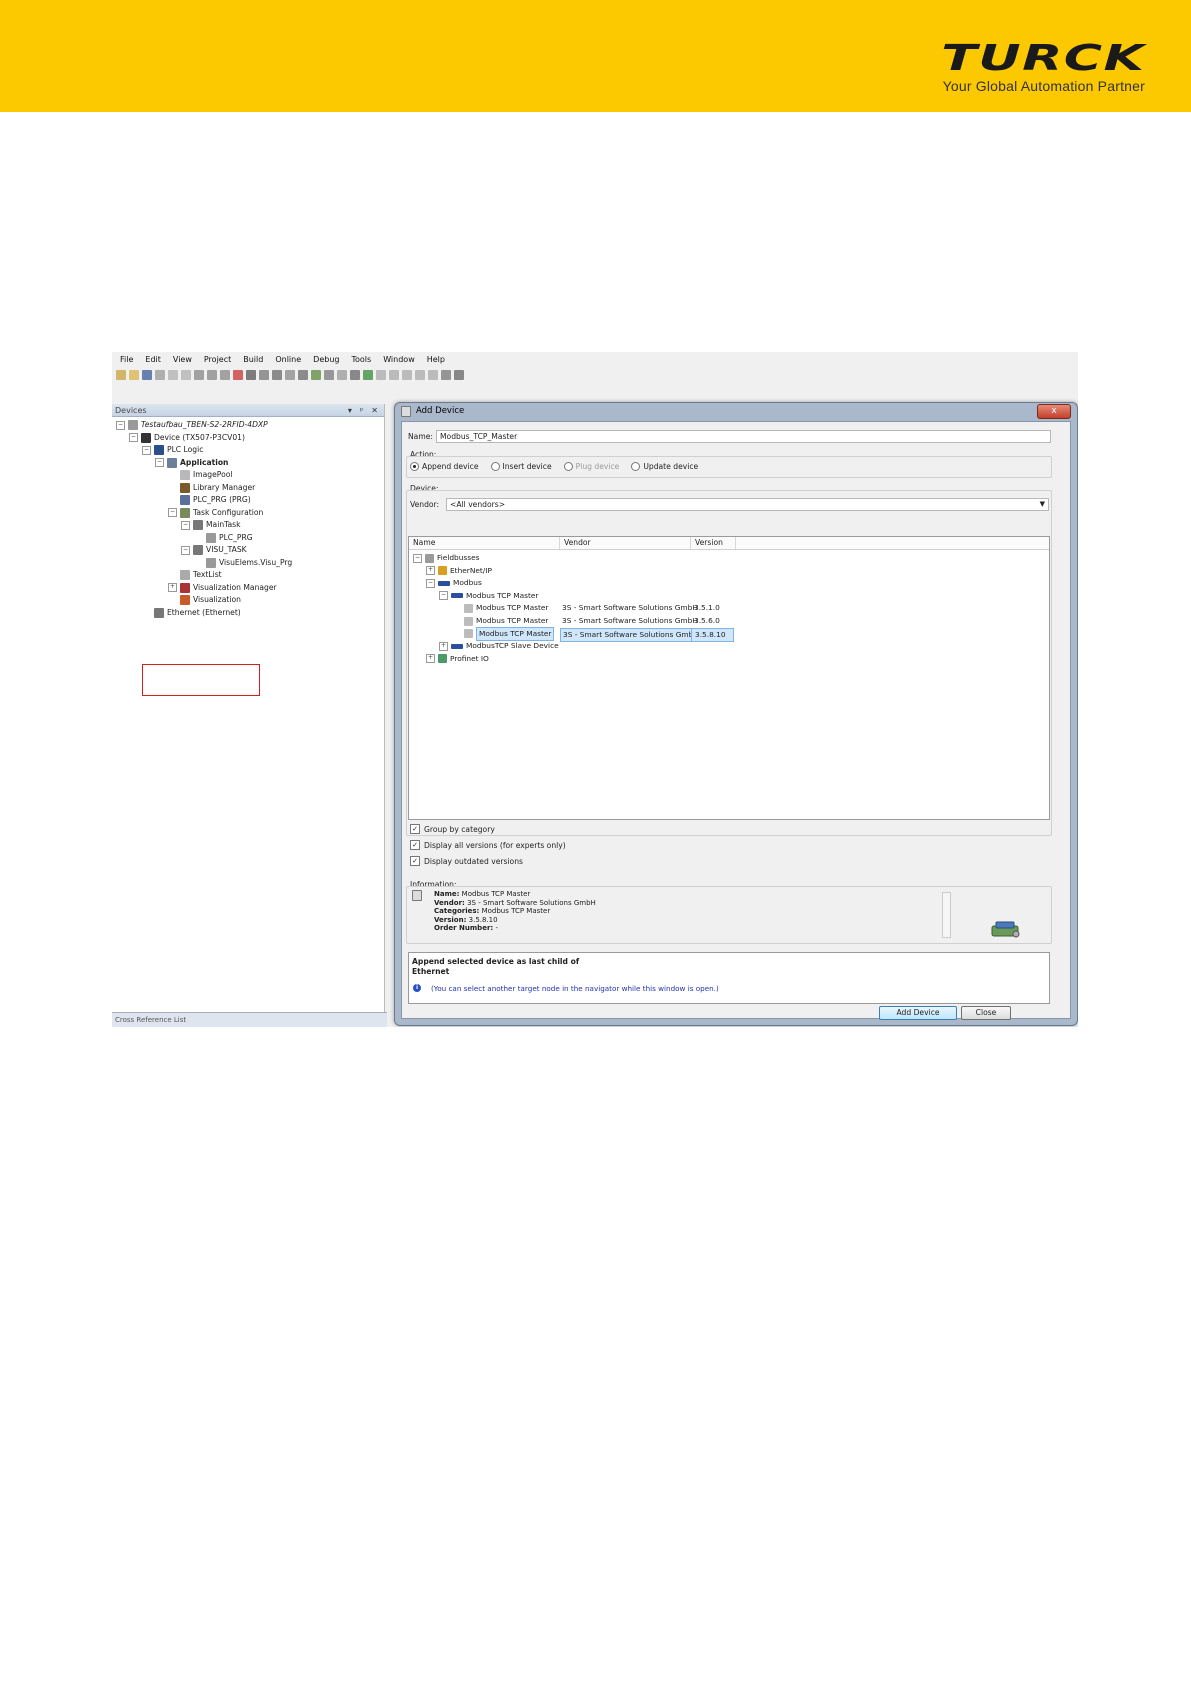  Describe the element at coordinates (326, 359) in the screenshot. I see `menu-debug: Debug` at that location.